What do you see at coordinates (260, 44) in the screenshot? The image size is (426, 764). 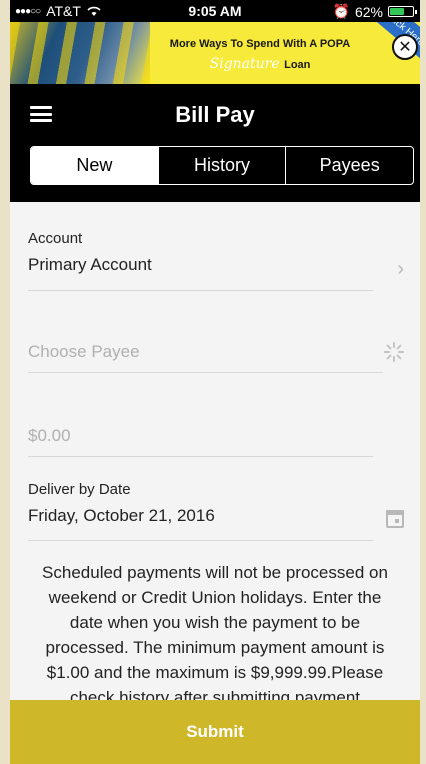 I see `banner-headline: More Ways To Spend With A POPA` at bounding box center [260, 44].